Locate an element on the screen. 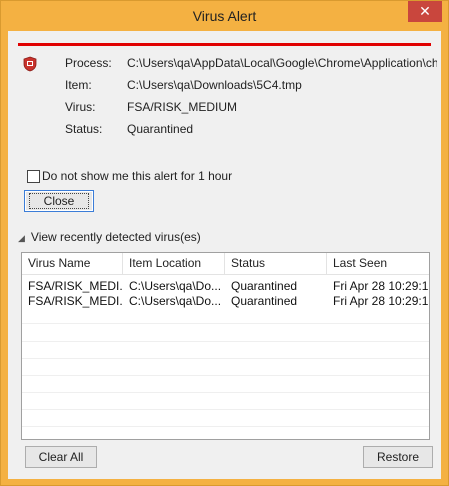 Image resolution: width=449 pixels, height=486 pixels. close-button-label: Close is located at coordinates (59, 201).